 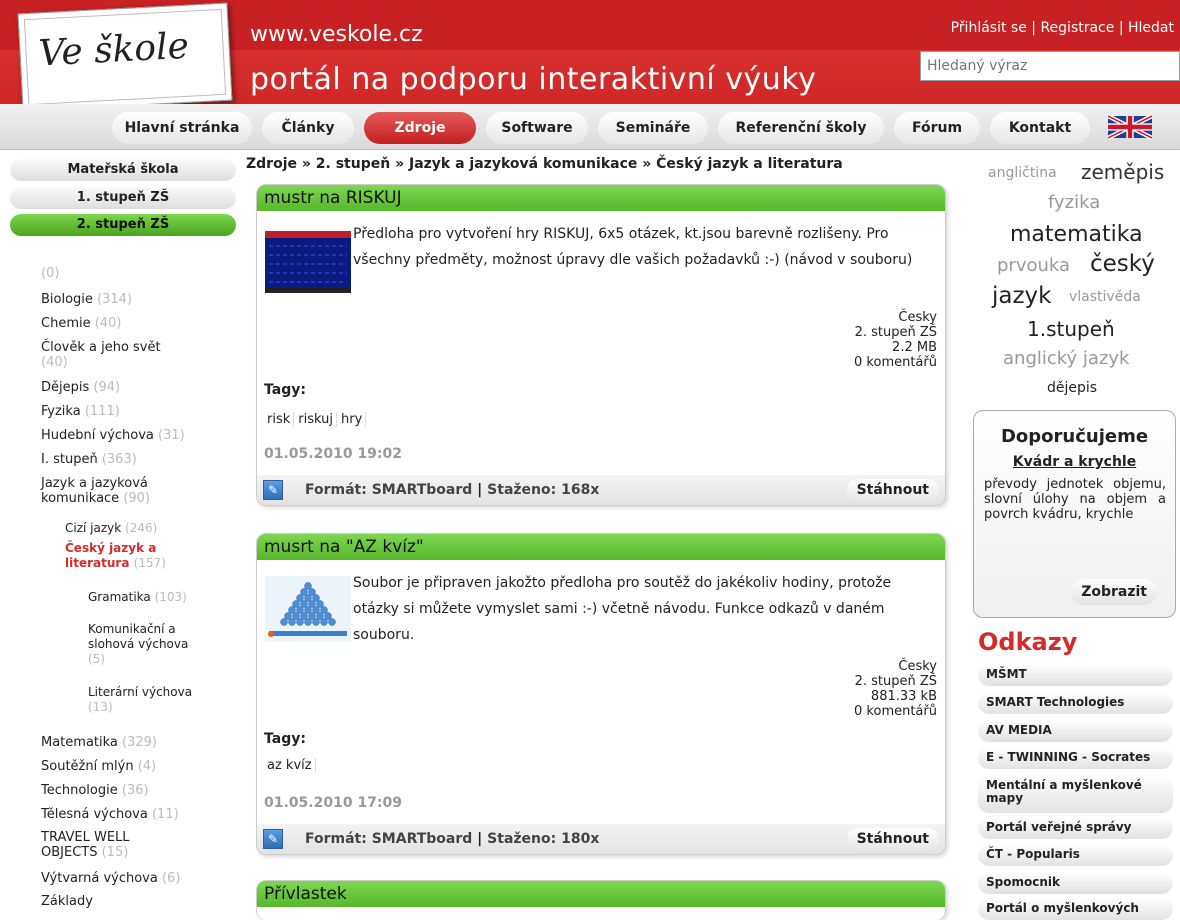 What do you see at coordinates (113, 50) in the screenshot?
I see `logo-text: Ve škole` at bounding box center [113, 50].